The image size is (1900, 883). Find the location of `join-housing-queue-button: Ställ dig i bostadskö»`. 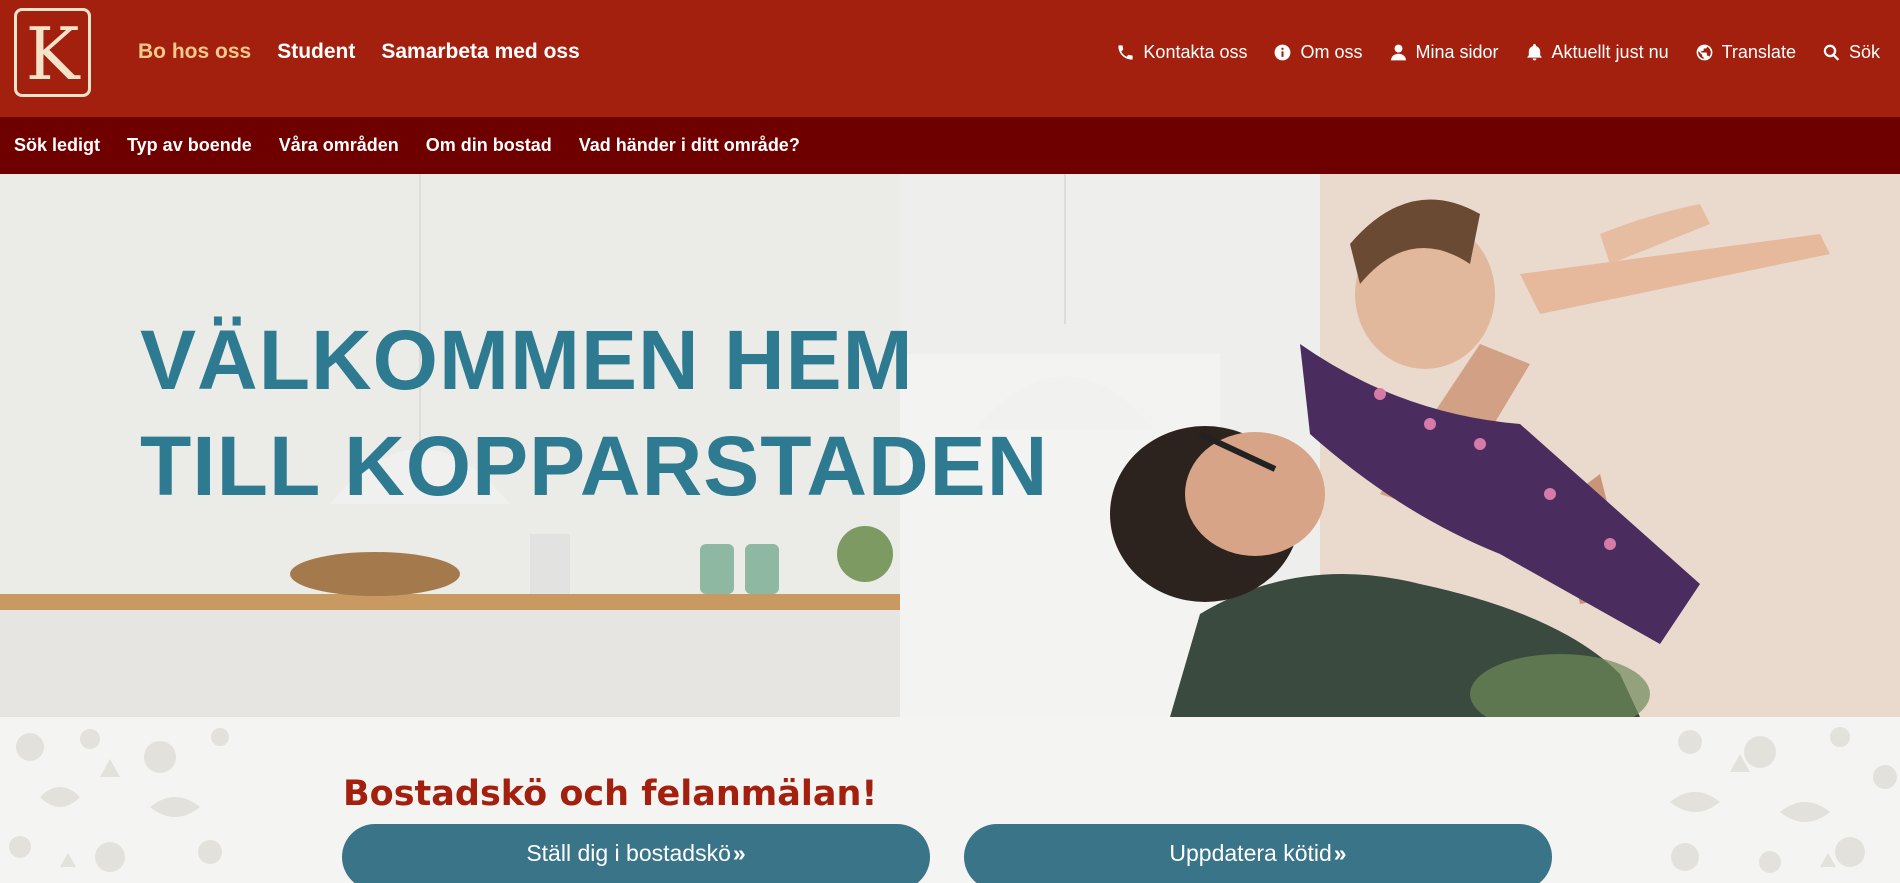

join-housing-queue-button: Ställ dig i bostadskö» is located at coordinates (636, 853).